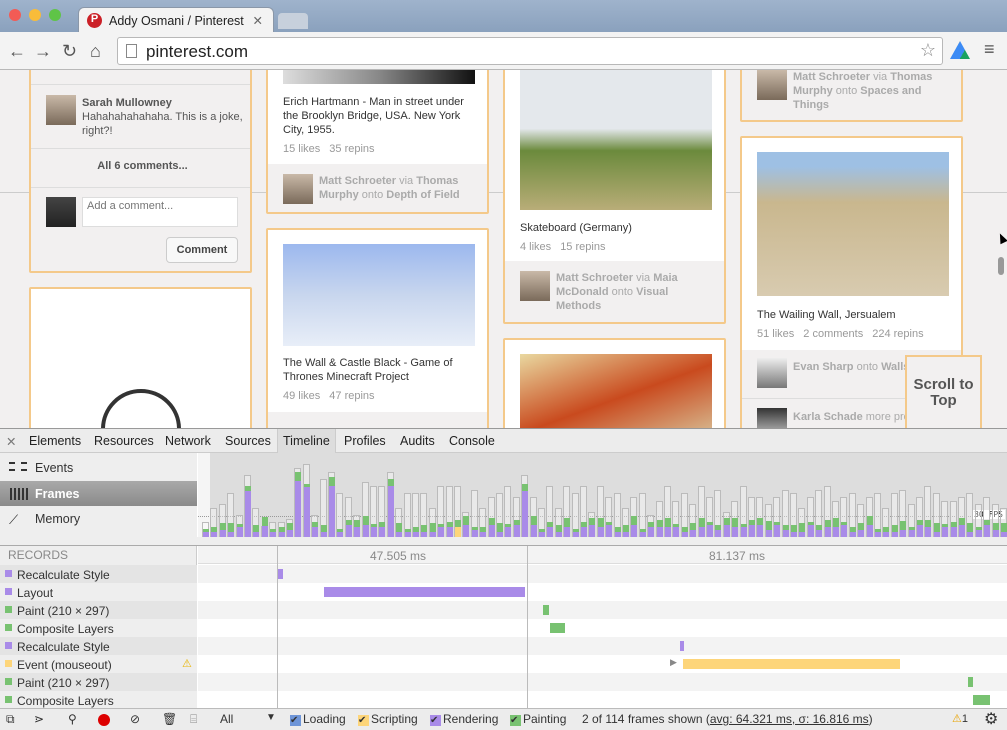 This screenshot has width=1007, height=730. Describe the element at coordinates (98, 610) in the screenshot. I see `record-item: Paint (210 × 297)` at that location.